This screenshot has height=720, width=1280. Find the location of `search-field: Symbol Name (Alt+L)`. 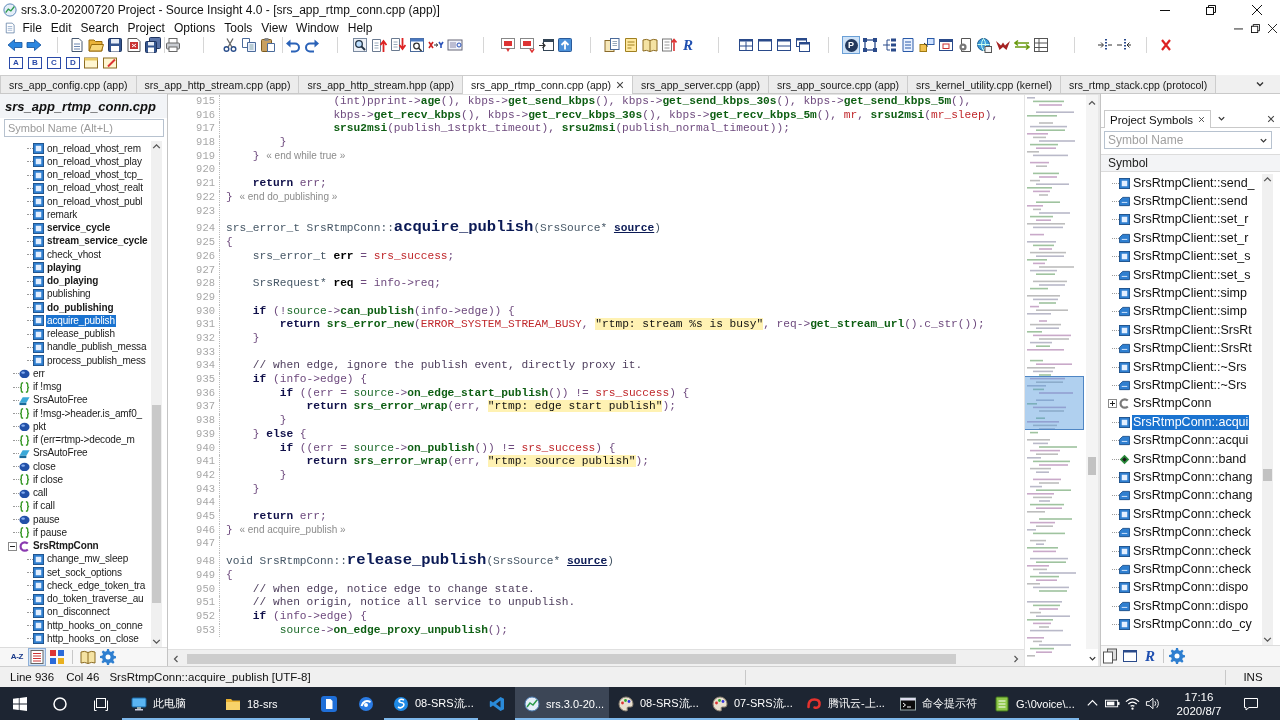

search-field: Symbol Name (Alt+L) is located at coordinates (84, 128).